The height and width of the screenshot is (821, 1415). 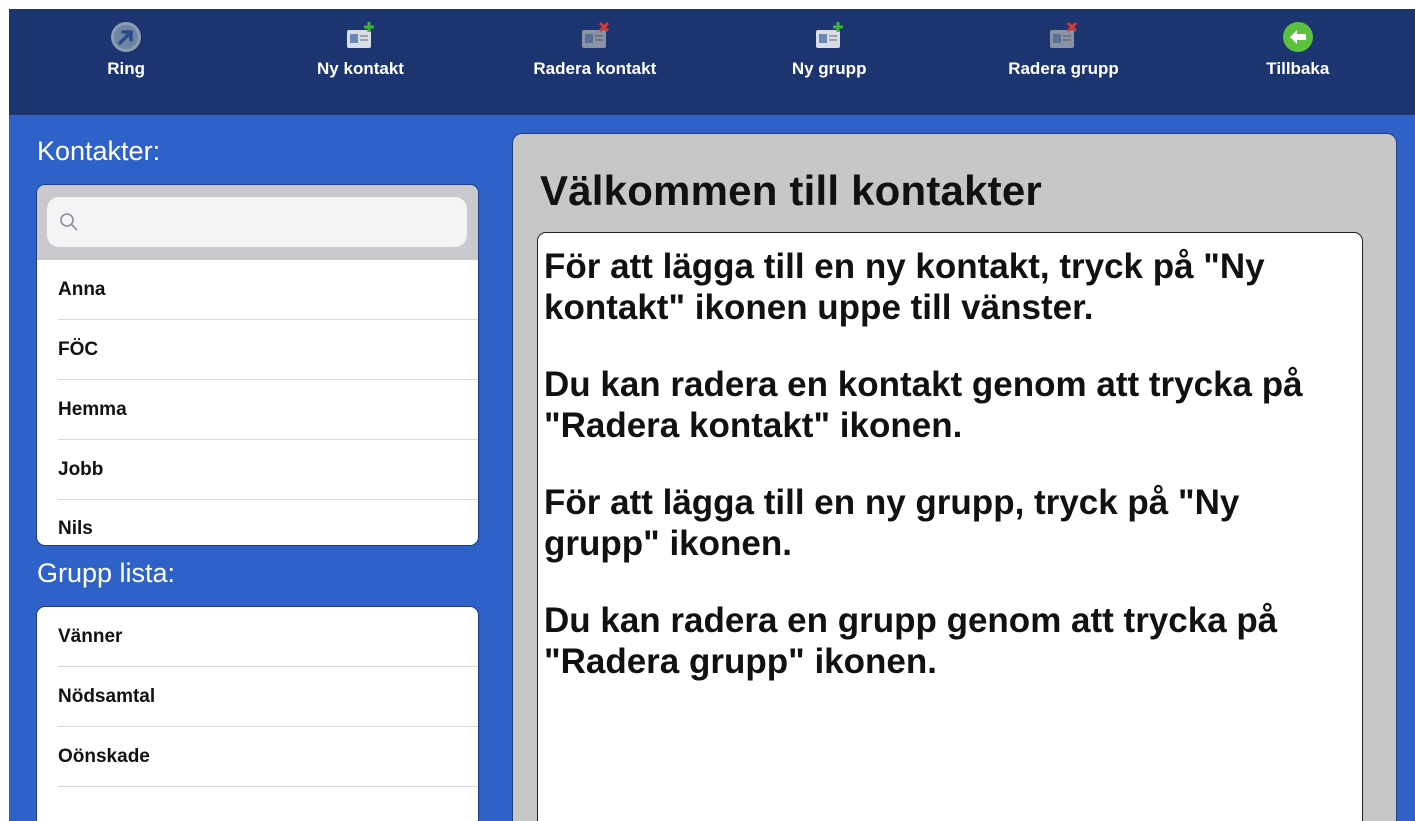 I want to click on delete-group-label: Radera grupp, so click(x=1063, y=68).